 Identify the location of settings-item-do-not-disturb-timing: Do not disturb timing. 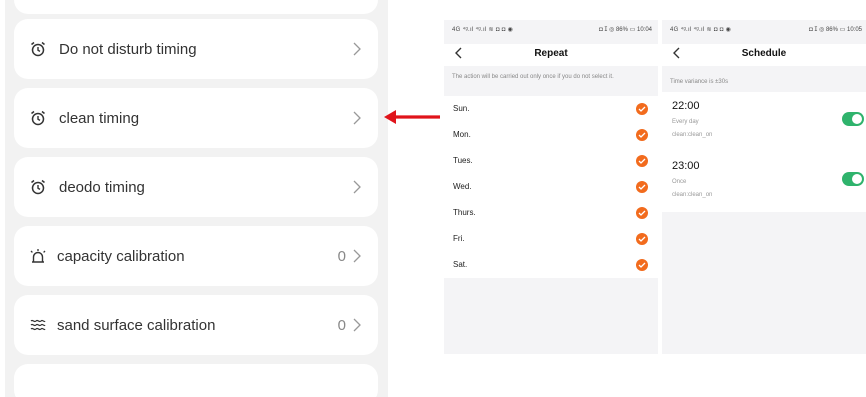
(196, 49).